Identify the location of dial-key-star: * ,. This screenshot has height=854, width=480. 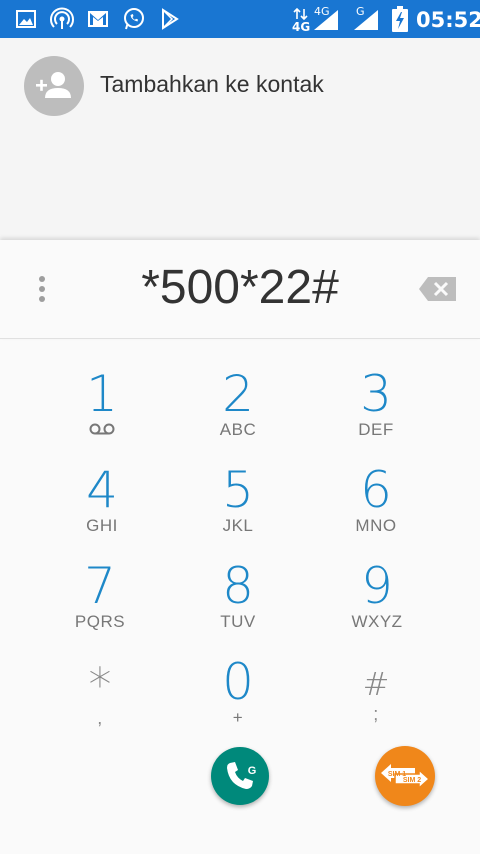
(100, 707).